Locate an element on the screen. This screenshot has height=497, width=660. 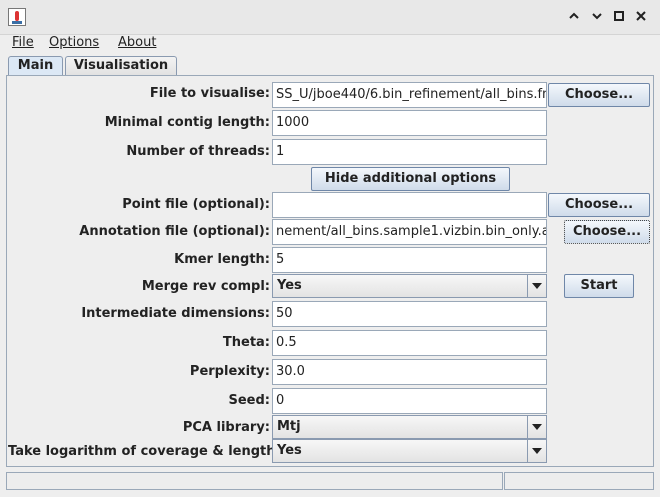
menu-options: Options is located at coordinates (74, 42).